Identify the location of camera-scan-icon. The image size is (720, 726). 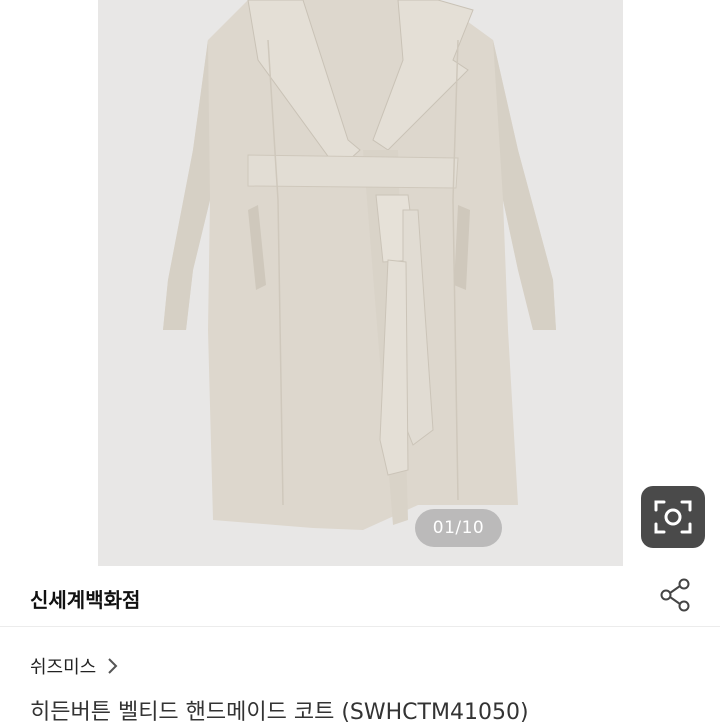
(673, 517).